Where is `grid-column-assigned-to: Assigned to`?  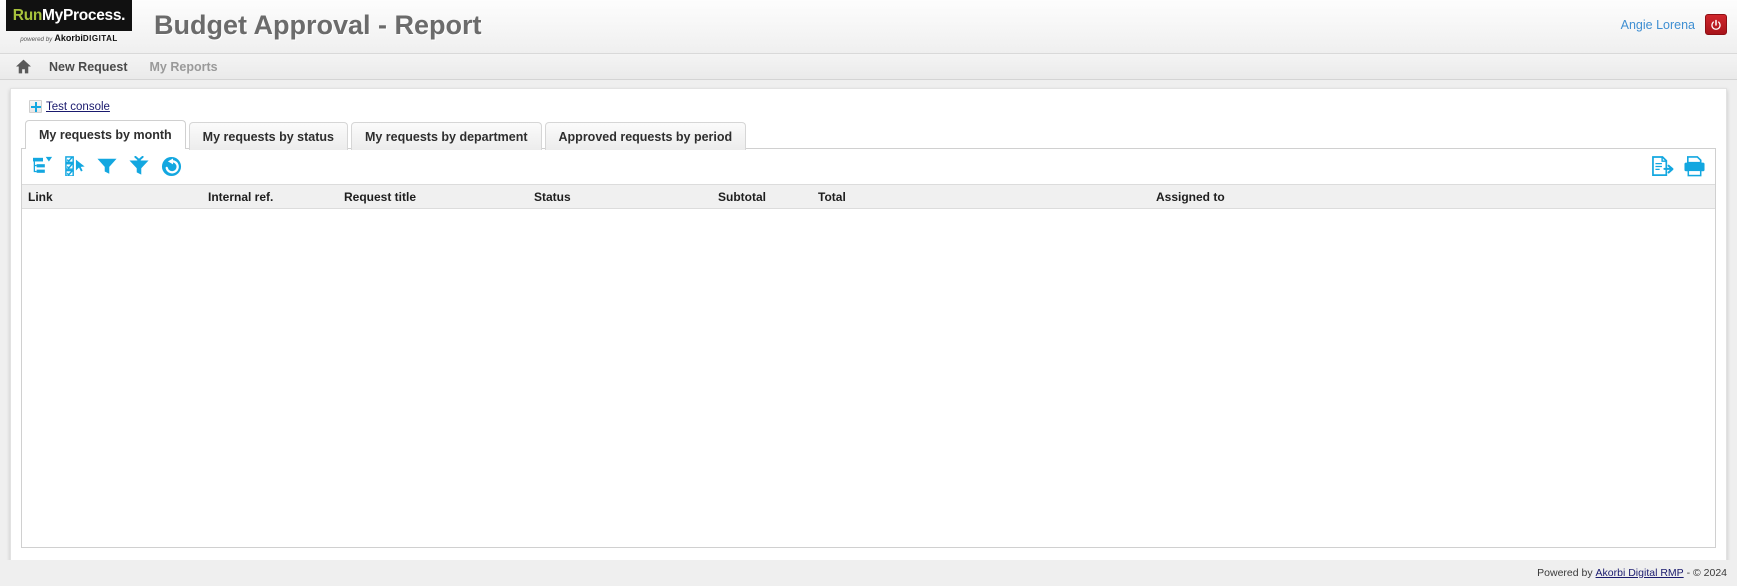 grid-column-assigned-to: Assigned to is located at coordinates (1430, 197).